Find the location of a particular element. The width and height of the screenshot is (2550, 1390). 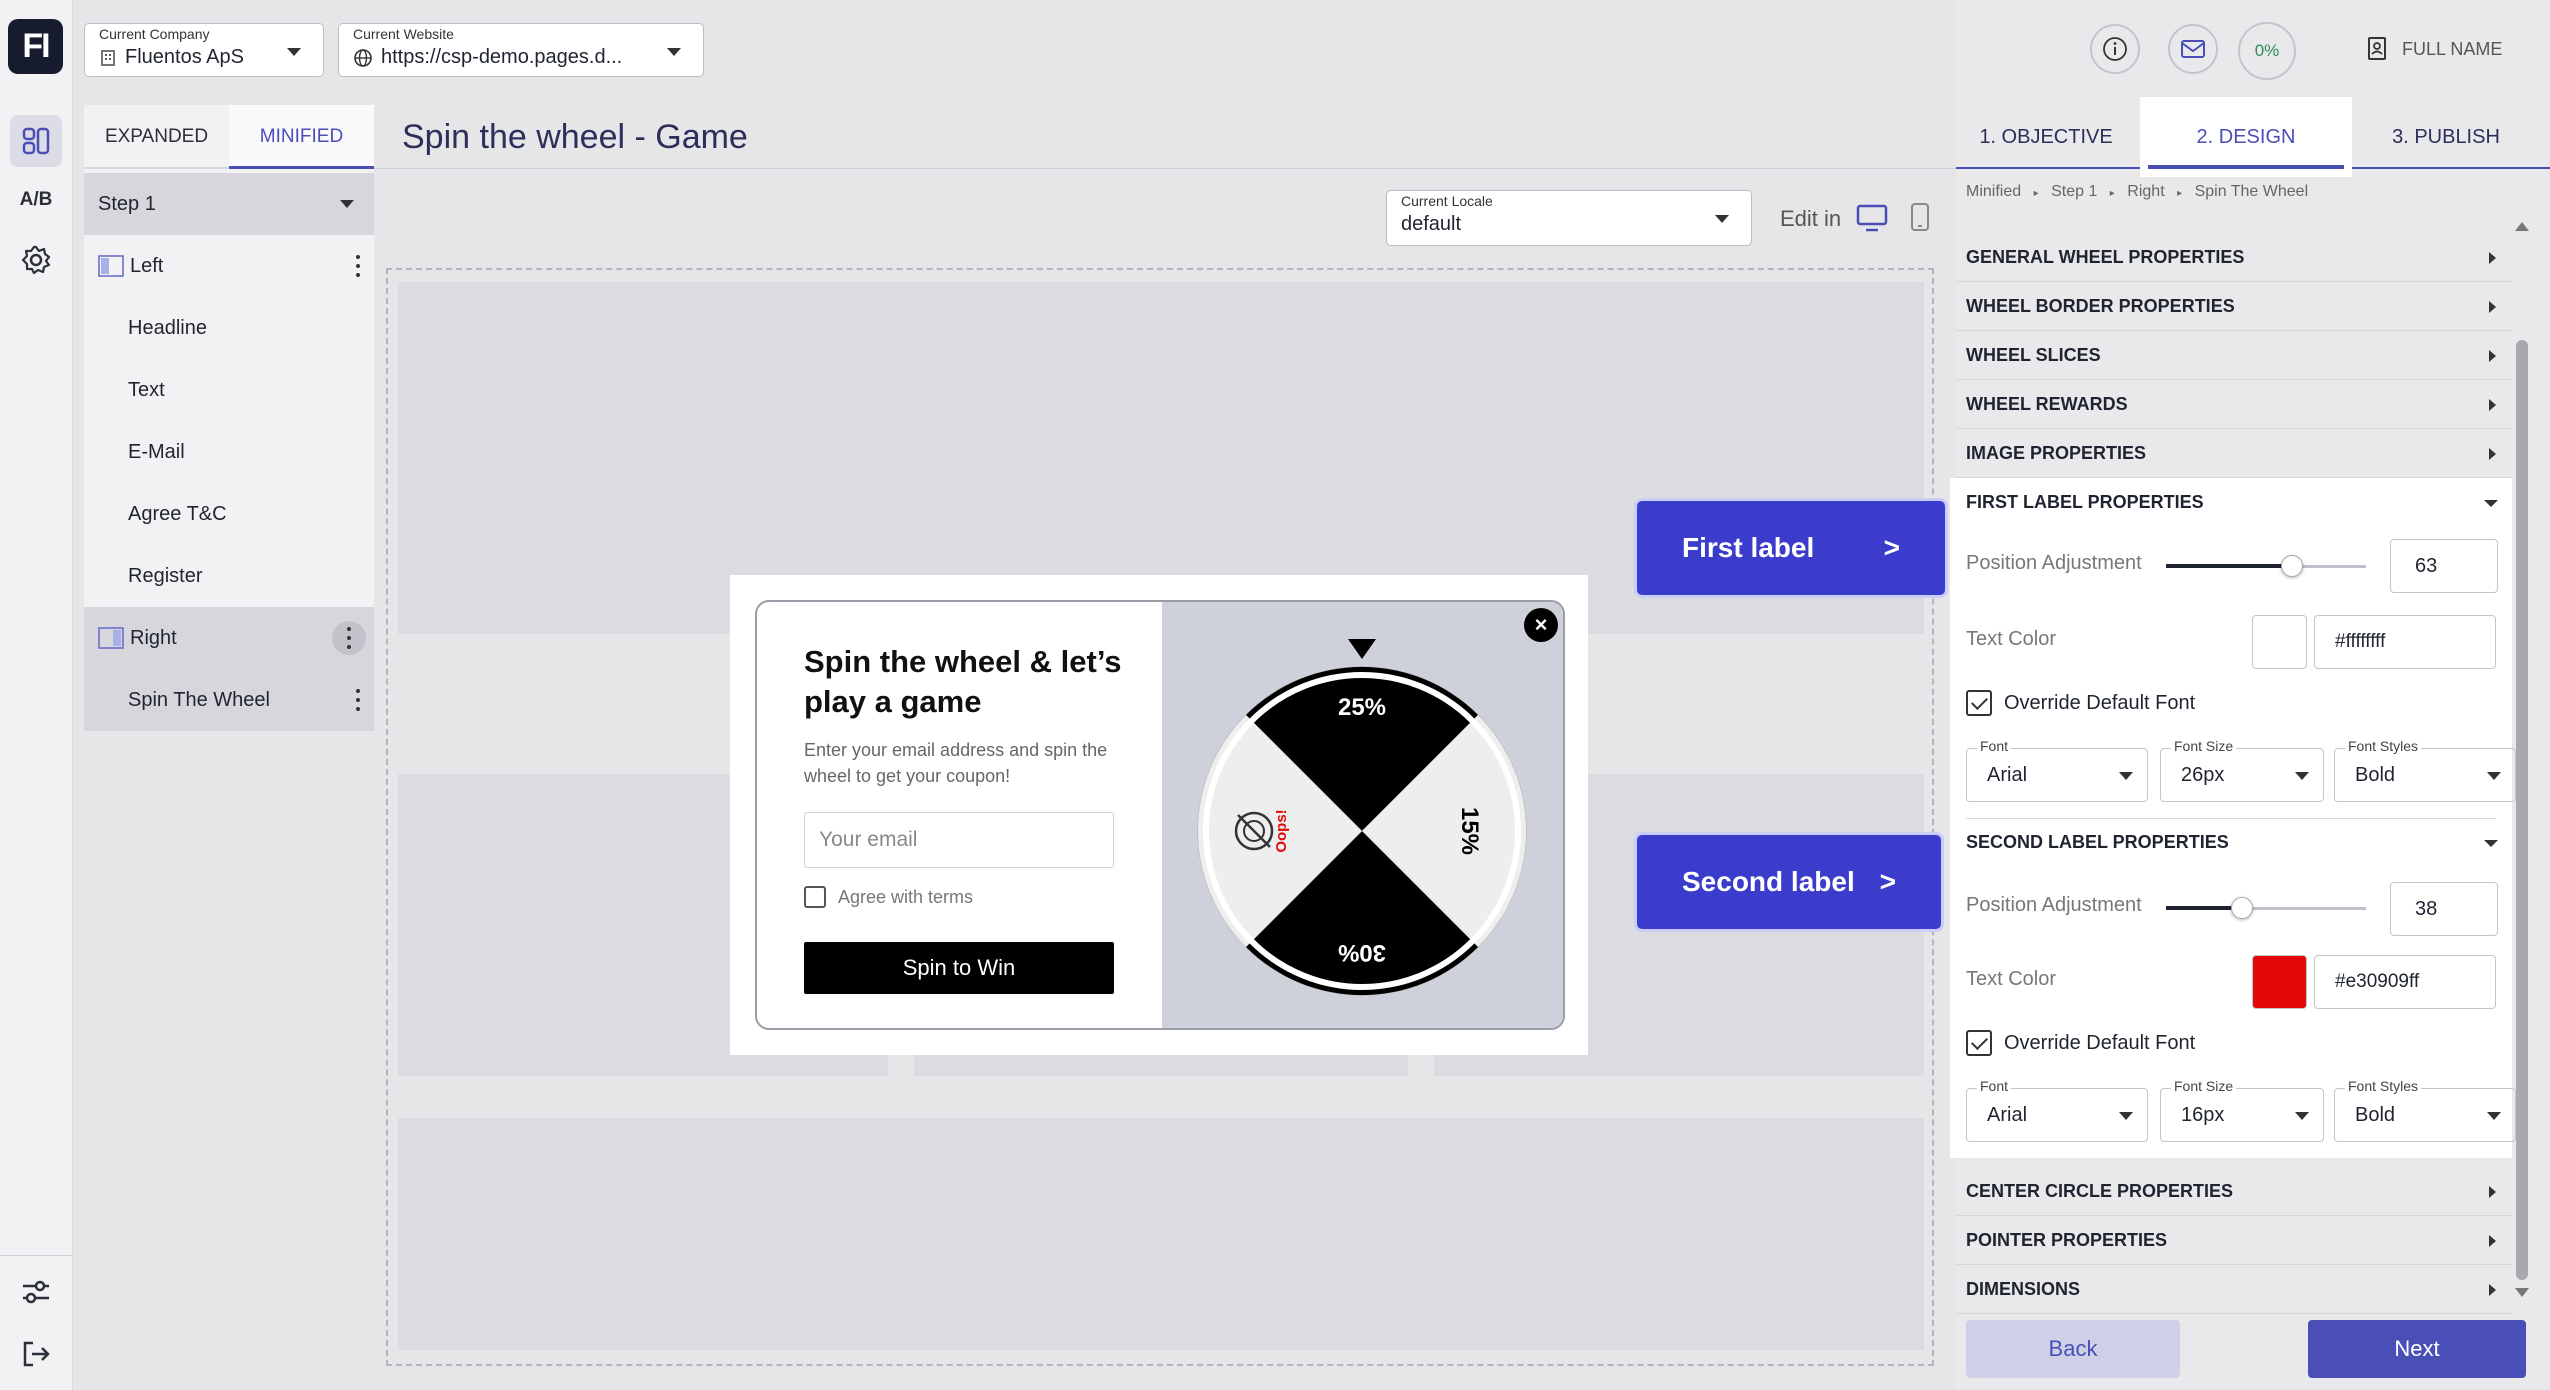

info-icon is located at coordinates (2115, 49).